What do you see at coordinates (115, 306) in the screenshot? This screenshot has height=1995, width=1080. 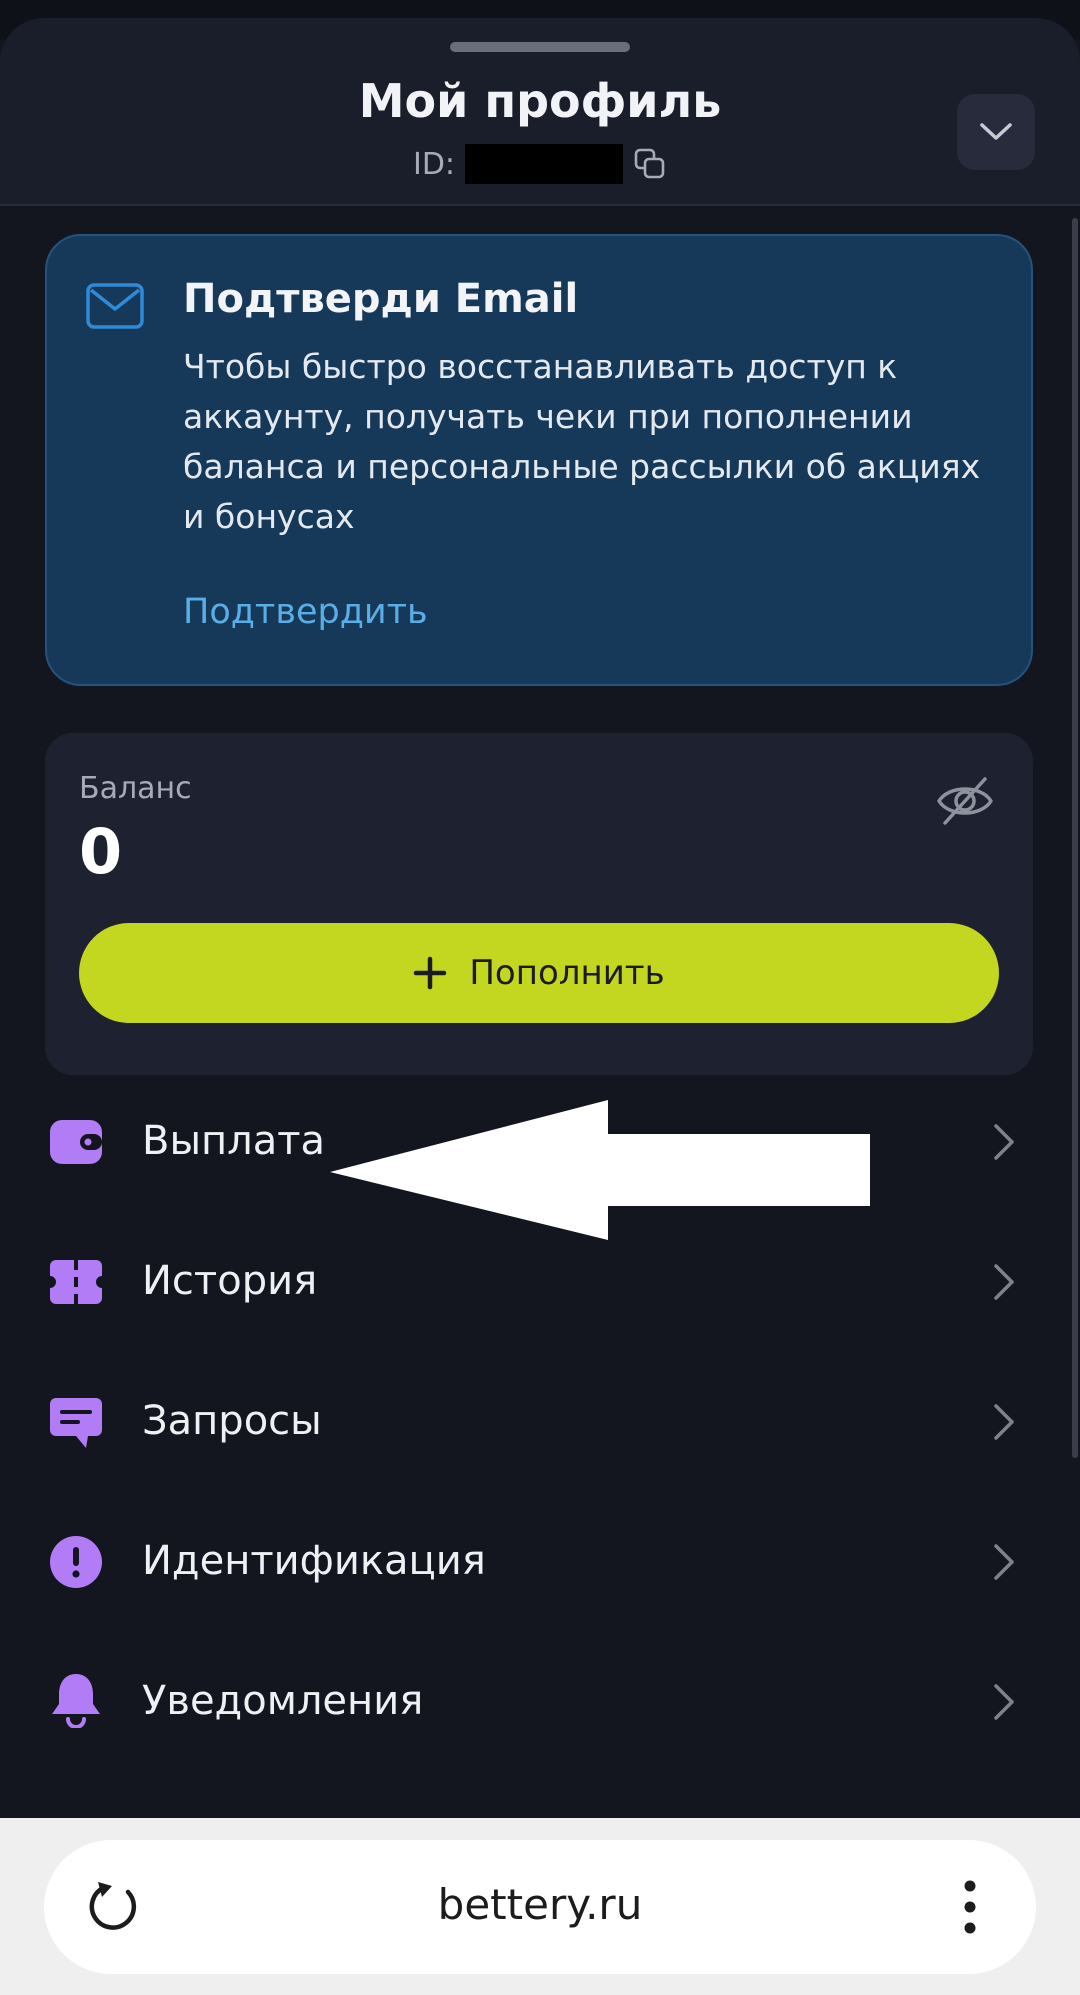 I see `mail-icon` at bounding box center [115, 306].